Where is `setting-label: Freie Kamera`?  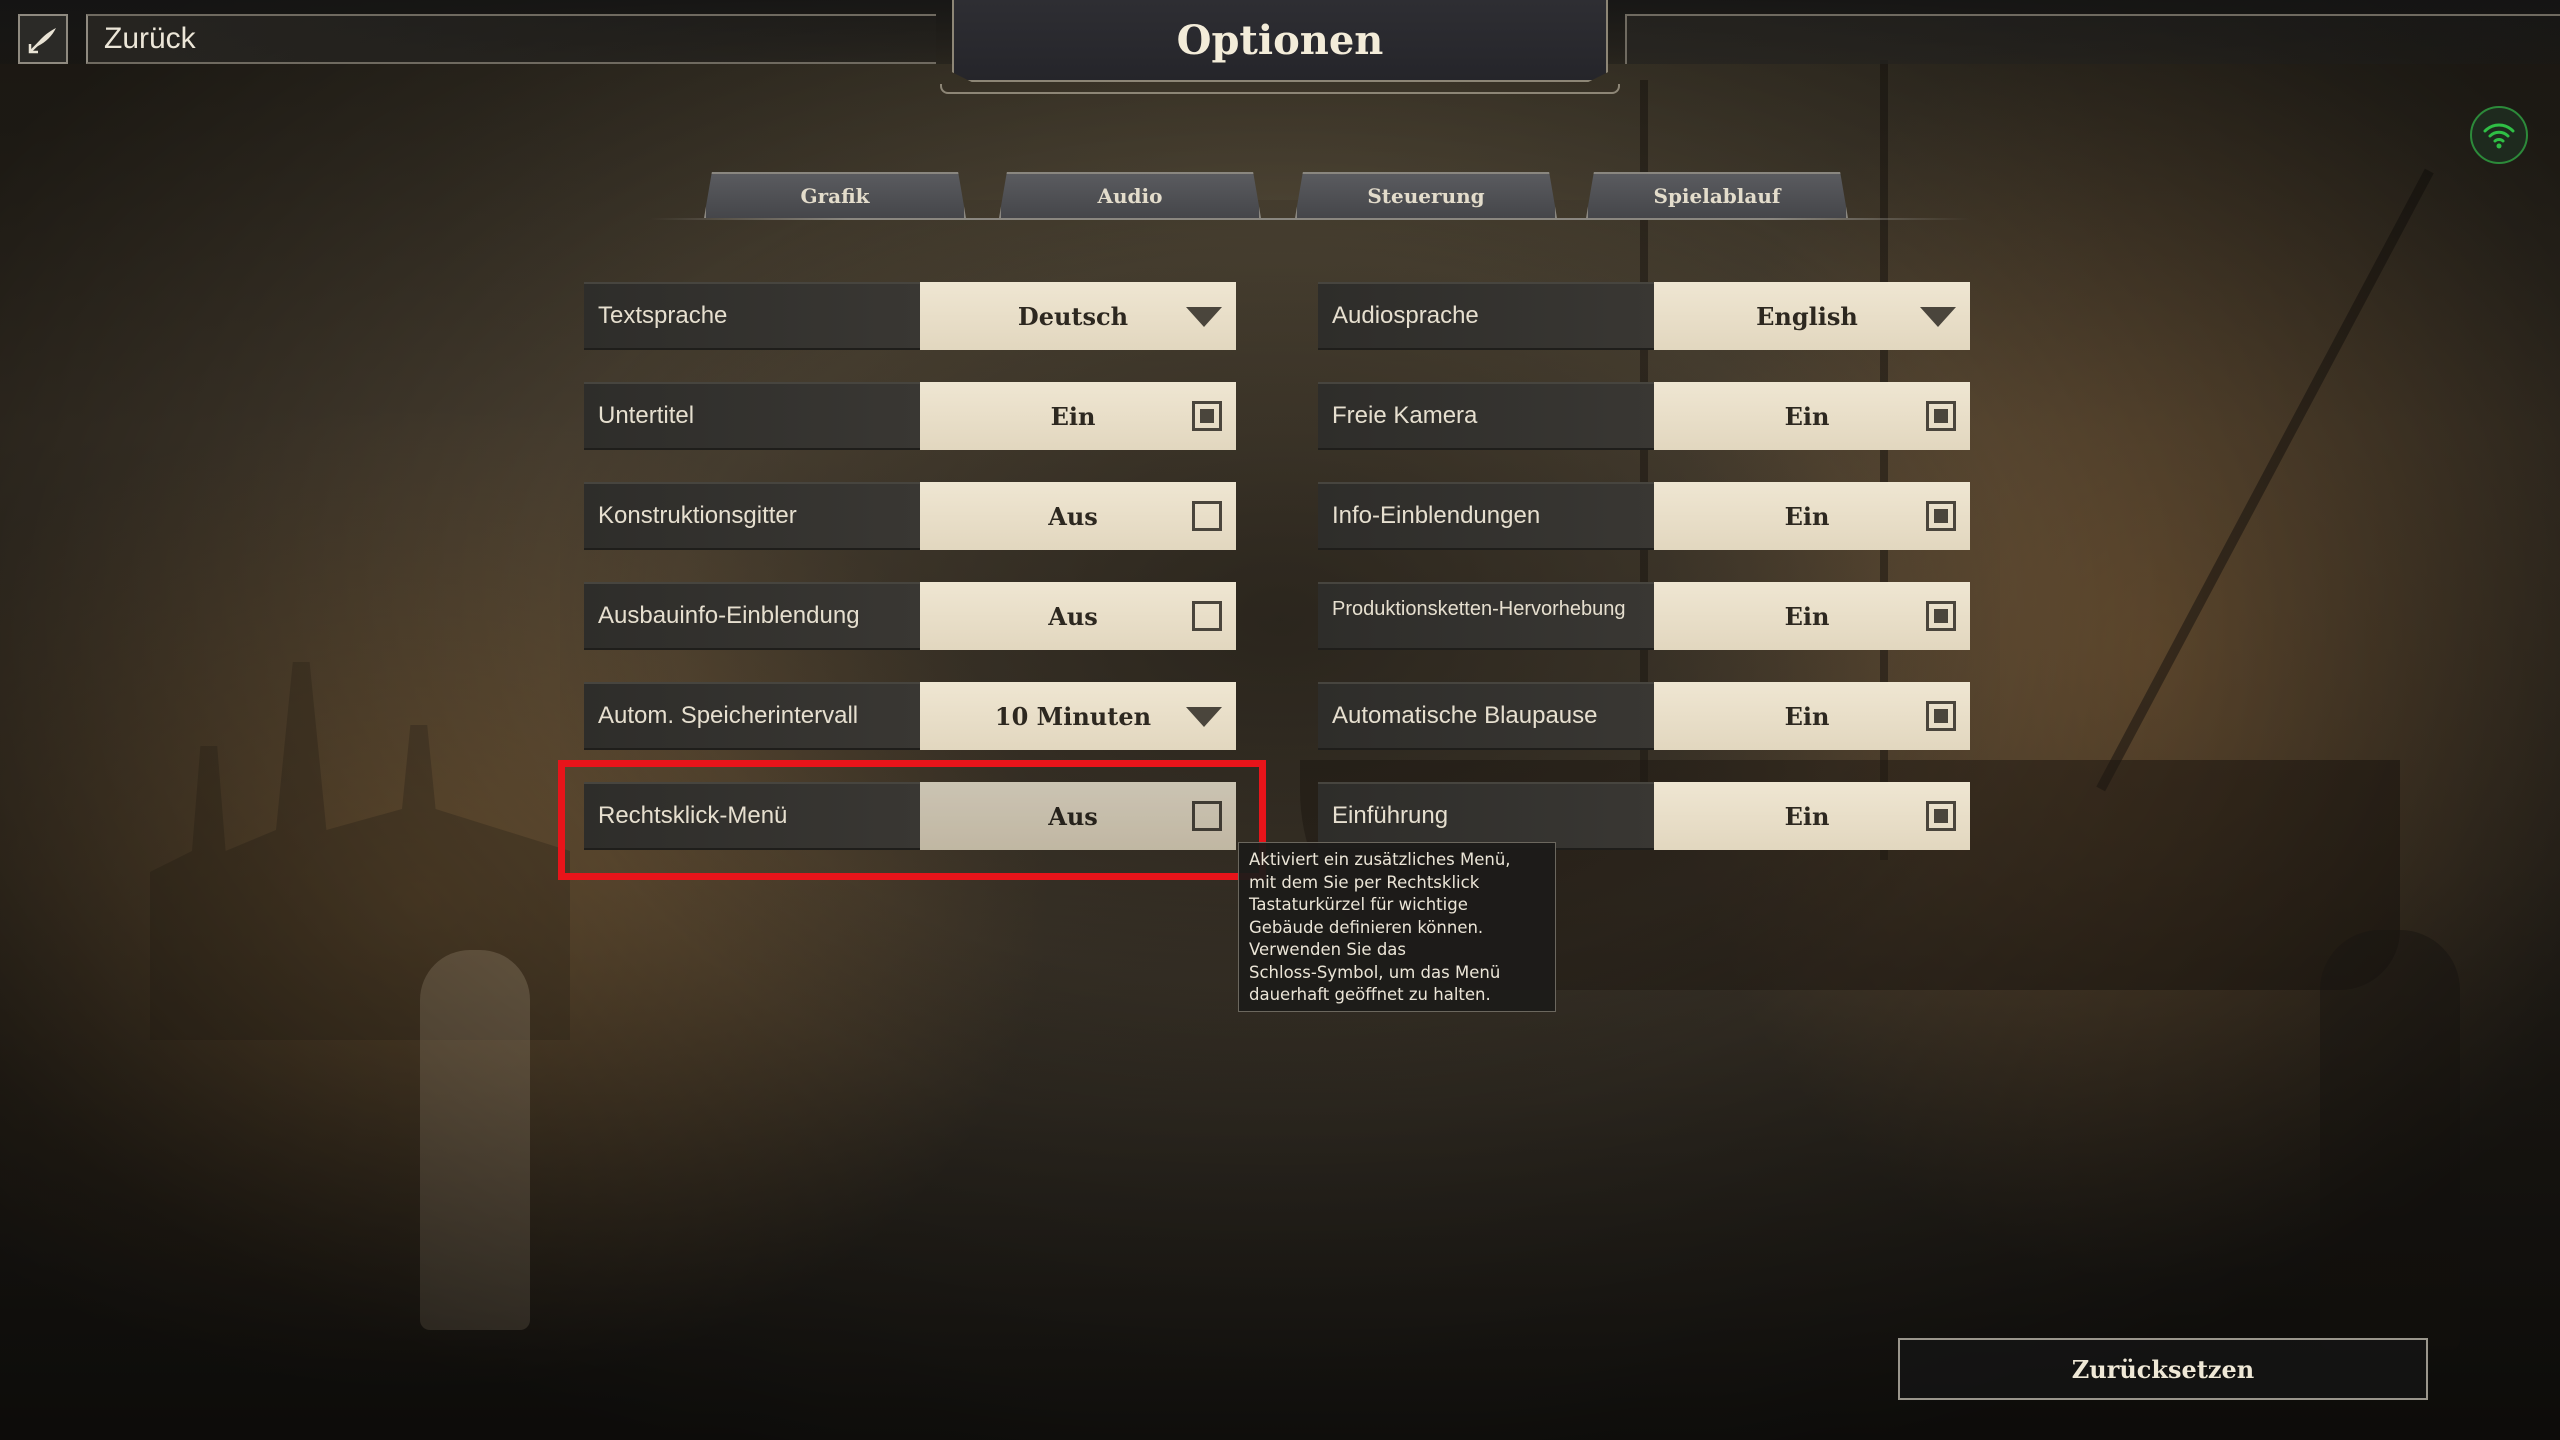 setting-label: Freie Kamera is located at coordinates (1486, 416).